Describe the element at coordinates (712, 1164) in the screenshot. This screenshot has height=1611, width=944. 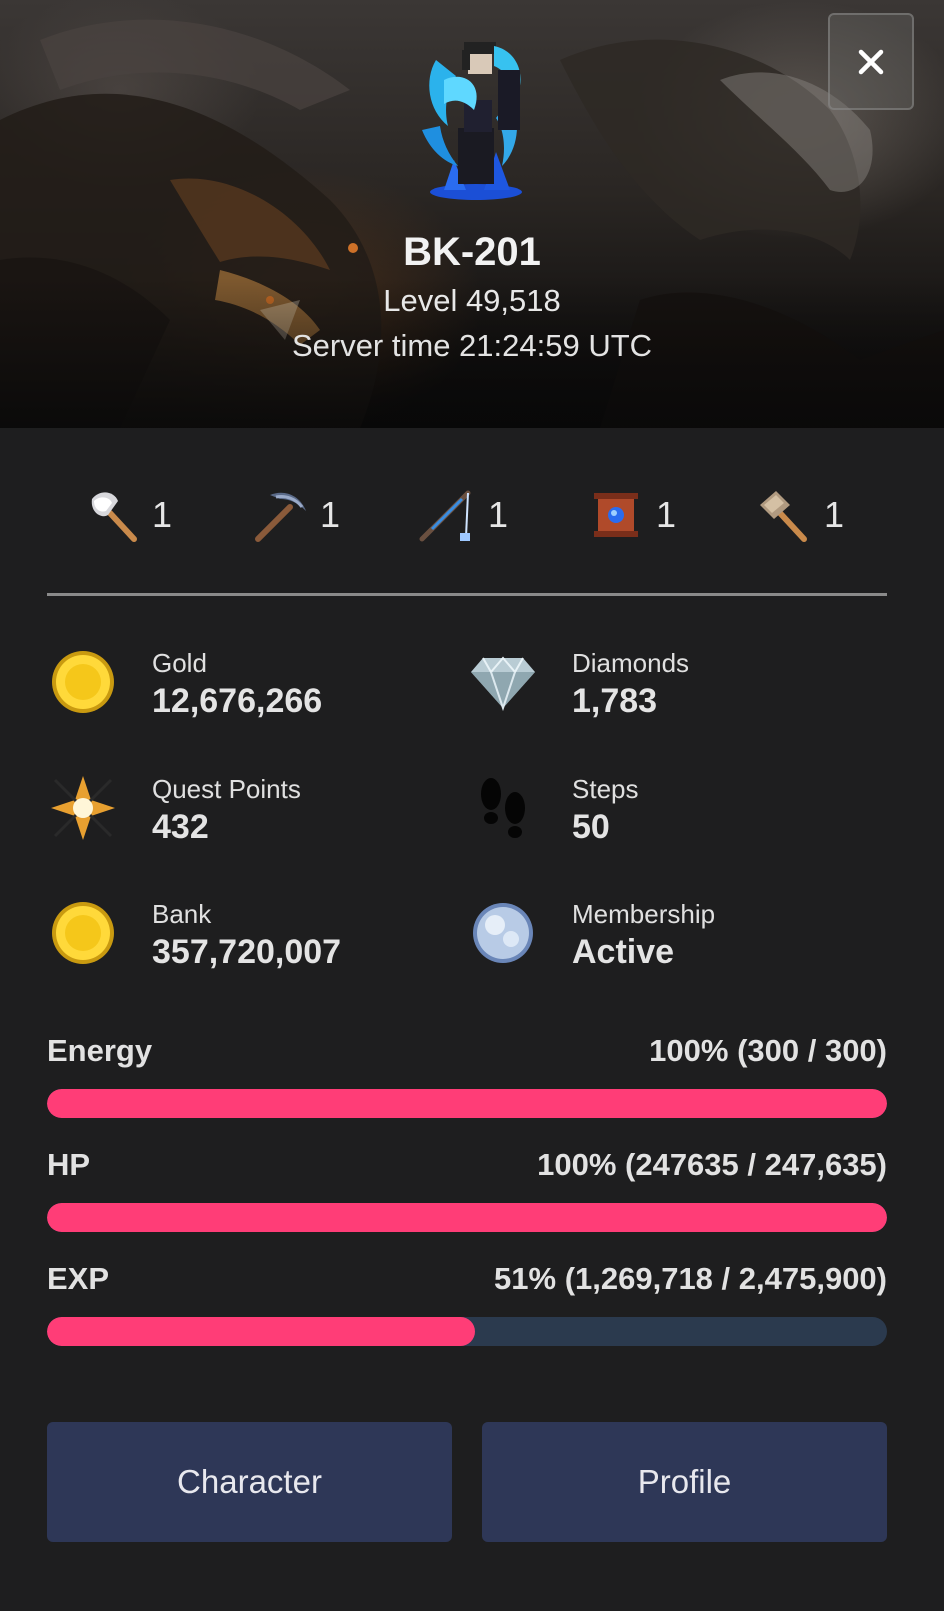
I see `bar-value: 100% (247635 / 247,635)` at that location.